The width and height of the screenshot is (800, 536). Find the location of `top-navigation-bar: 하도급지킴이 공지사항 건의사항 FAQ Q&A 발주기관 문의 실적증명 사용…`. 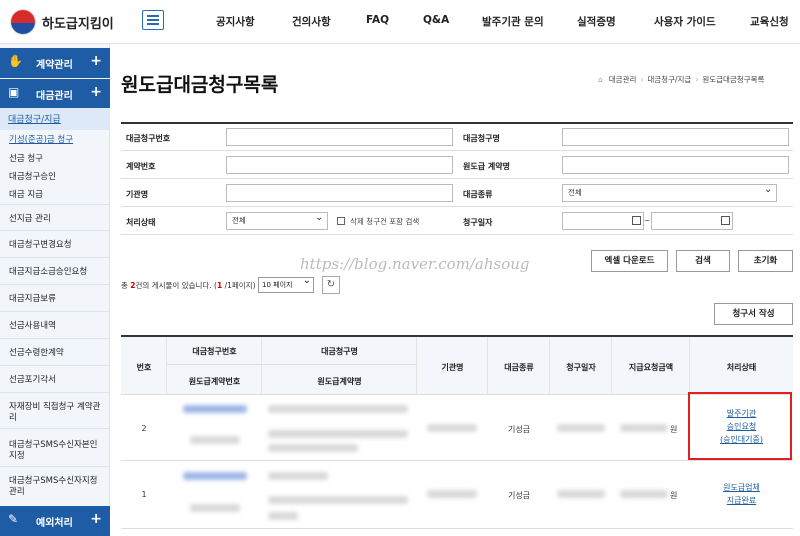

top-navigation-bar: 하도급지킴이 공지사항 건의사항 FAQ Q&A 발주기관 문의 실적증명 사용… is located at coordinates (400, 22).